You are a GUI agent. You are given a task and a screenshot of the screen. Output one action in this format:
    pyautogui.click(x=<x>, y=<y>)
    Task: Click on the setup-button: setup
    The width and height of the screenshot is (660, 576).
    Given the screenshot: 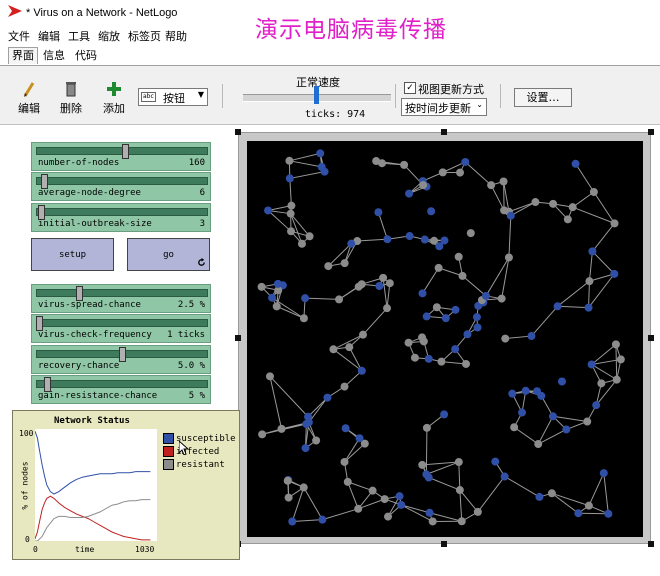 What is the action you would take?
    pyautogui.click(x=72, y=254)
    